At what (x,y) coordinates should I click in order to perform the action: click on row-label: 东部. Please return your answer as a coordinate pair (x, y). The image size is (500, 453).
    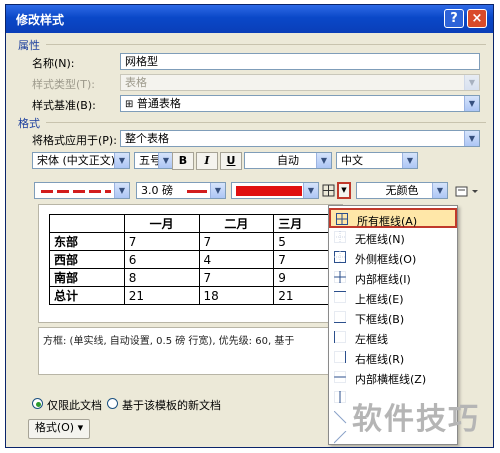
    Looking at the image, I should click on (87, 241).